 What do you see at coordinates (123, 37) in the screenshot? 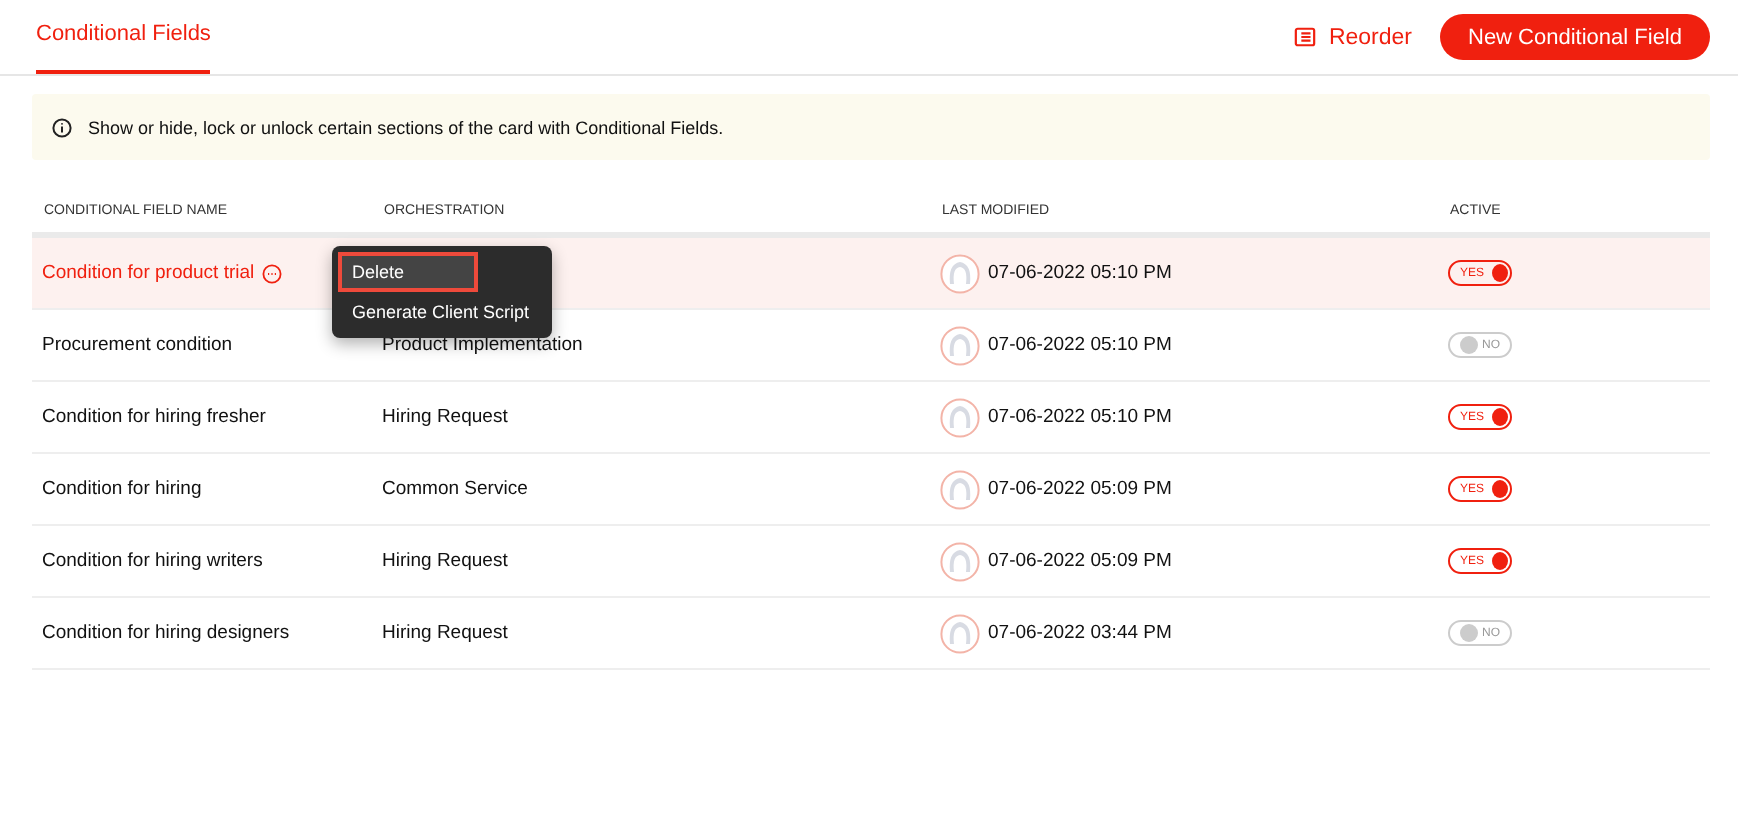
I see `tab: Conditional Fields` at bounding box center [123, 37].